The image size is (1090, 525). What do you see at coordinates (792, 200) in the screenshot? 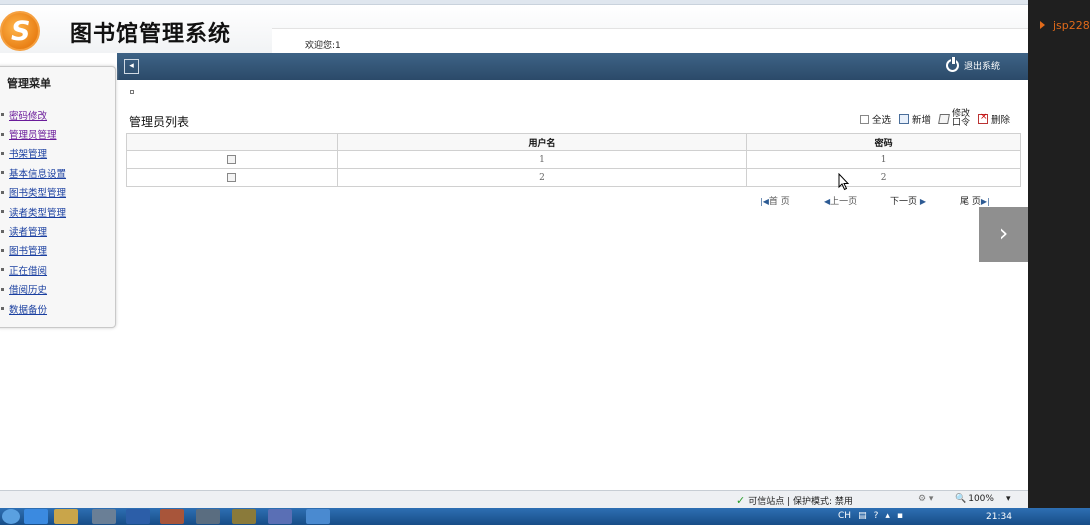
I see `first-page-button: |◀首 页` at bounding box center [792, 200].